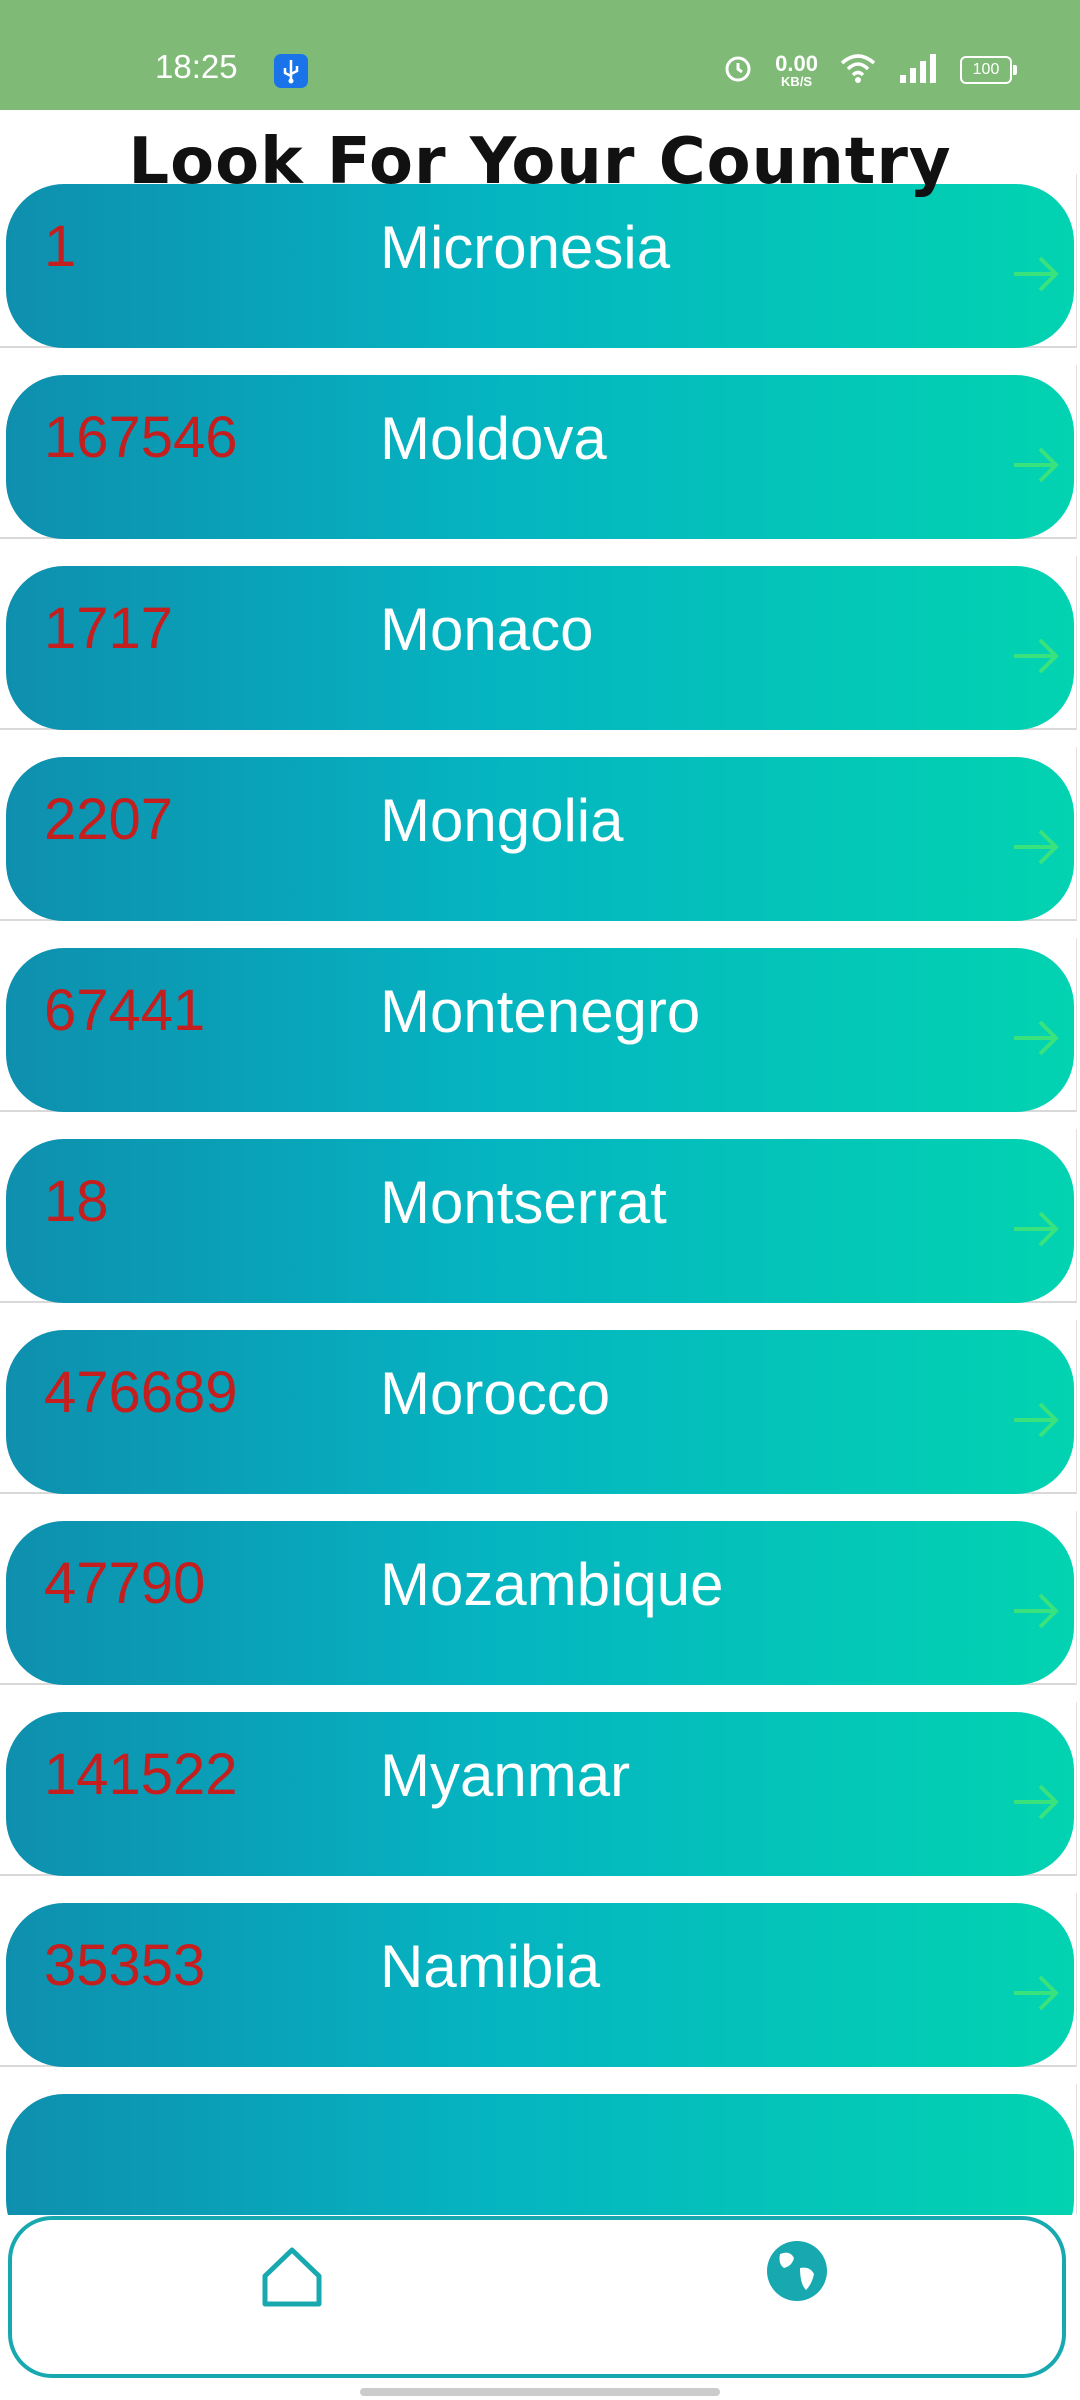  Describe the element at coordinates (502, 820) in the screenshot. I see `country-name: Mongolia` at that location.